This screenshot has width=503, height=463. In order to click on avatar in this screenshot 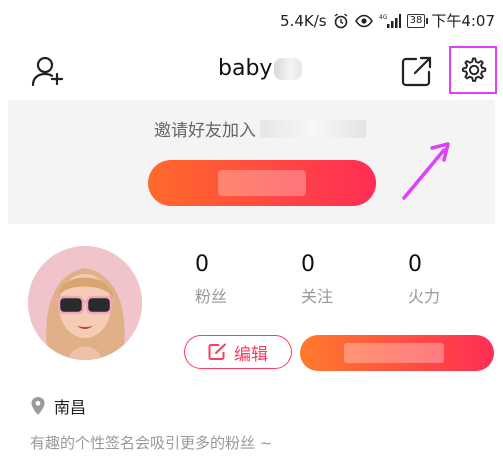, I will do `click(85, 303)`.